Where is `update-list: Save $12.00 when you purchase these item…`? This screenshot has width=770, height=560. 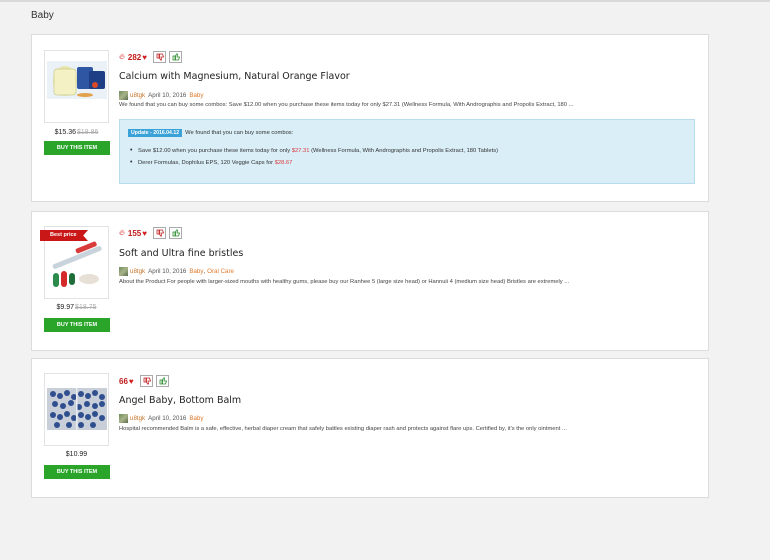 update-list: Save $12.00 when you purchase these item… is located at coordinates (314, 159).